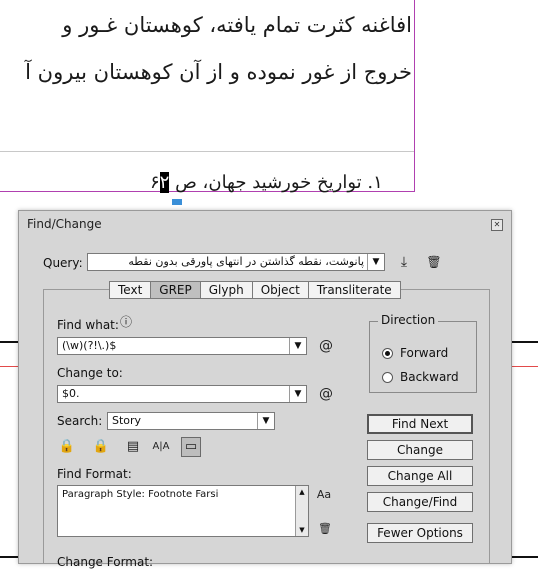  What do you see at coordinates (161, 447) in the screenshot?
I see `include-master-pages-icon: A|A` at bounding box center [161, 447].